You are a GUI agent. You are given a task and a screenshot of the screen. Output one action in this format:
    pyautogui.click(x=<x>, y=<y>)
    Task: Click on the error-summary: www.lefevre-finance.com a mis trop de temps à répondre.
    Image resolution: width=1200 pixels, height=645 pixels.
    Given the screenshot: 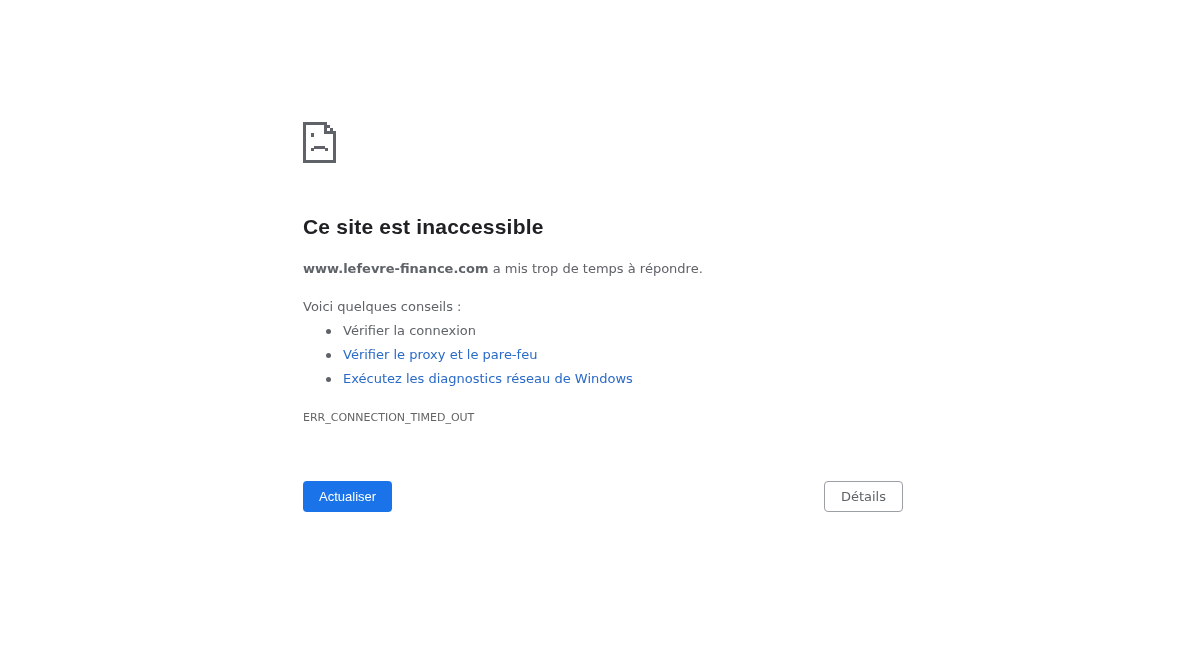 What is the action you would take?
    pyautogui.click(x=503, y=269)
    